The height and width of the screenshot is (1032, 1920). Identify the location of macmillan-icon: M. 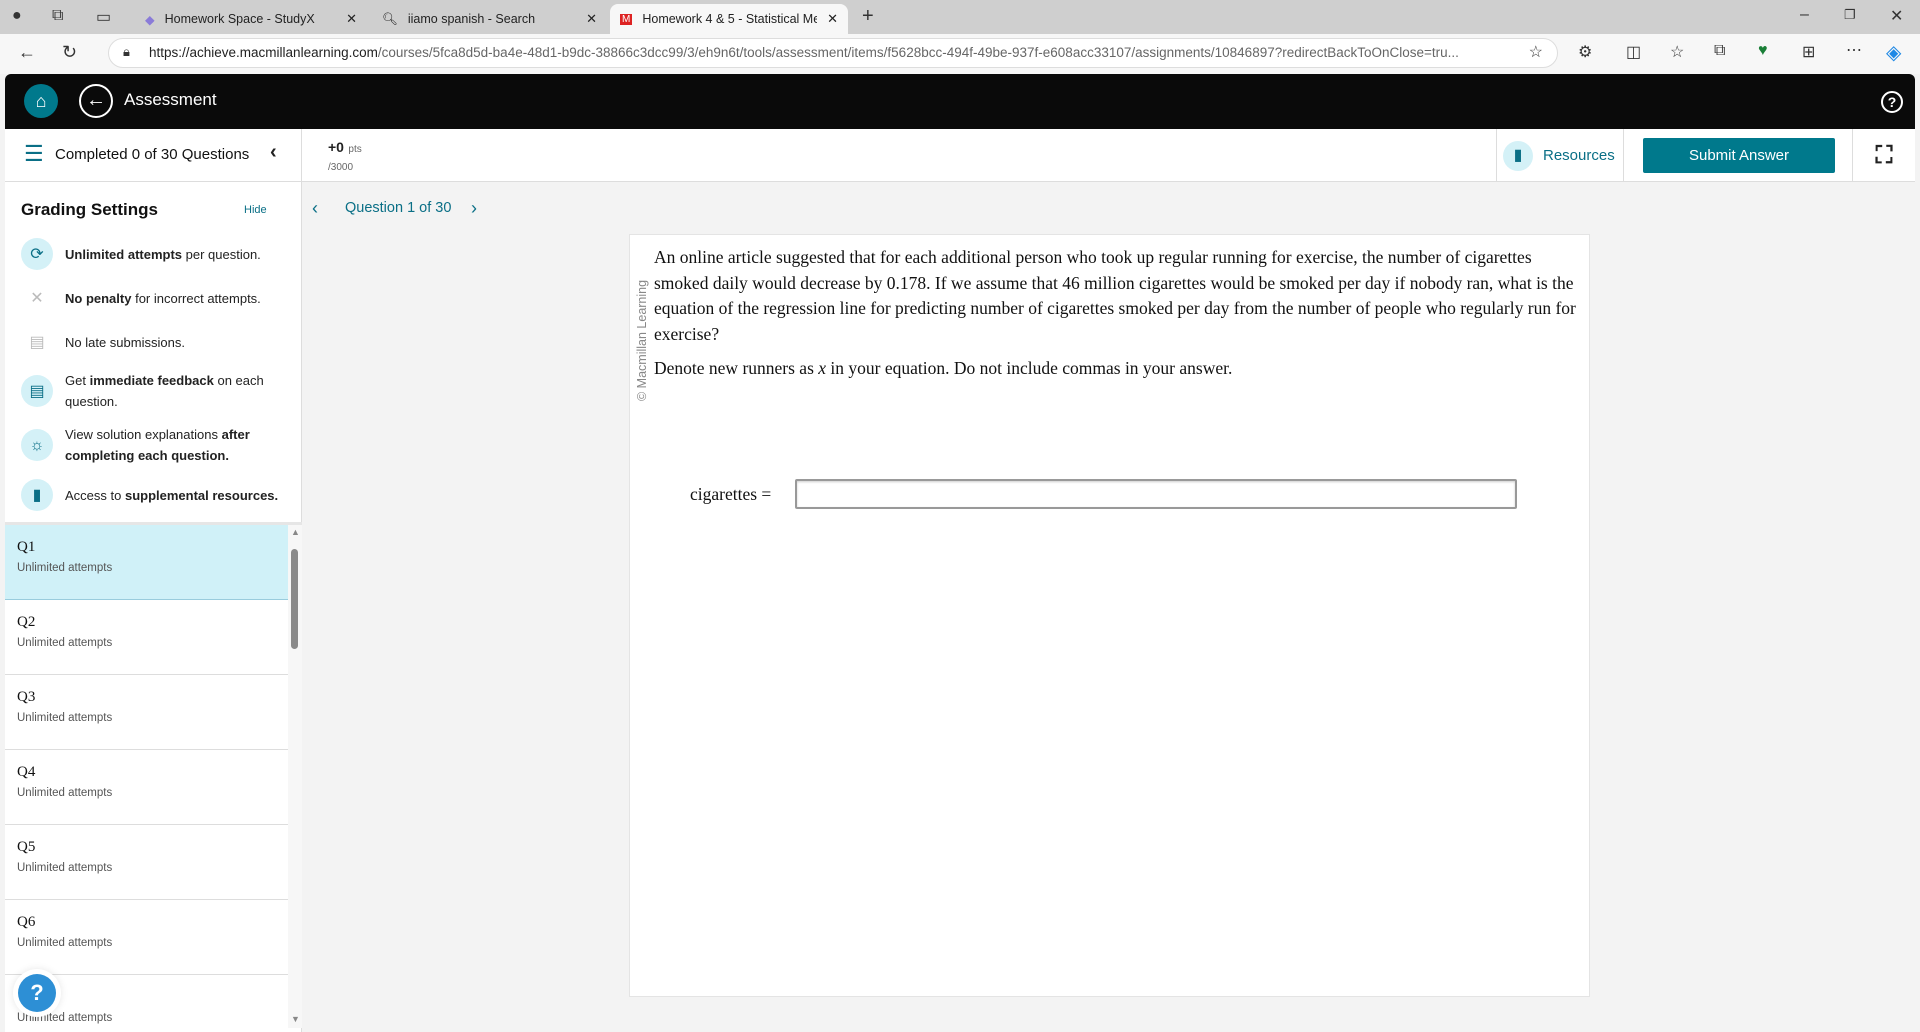
(626, 19).